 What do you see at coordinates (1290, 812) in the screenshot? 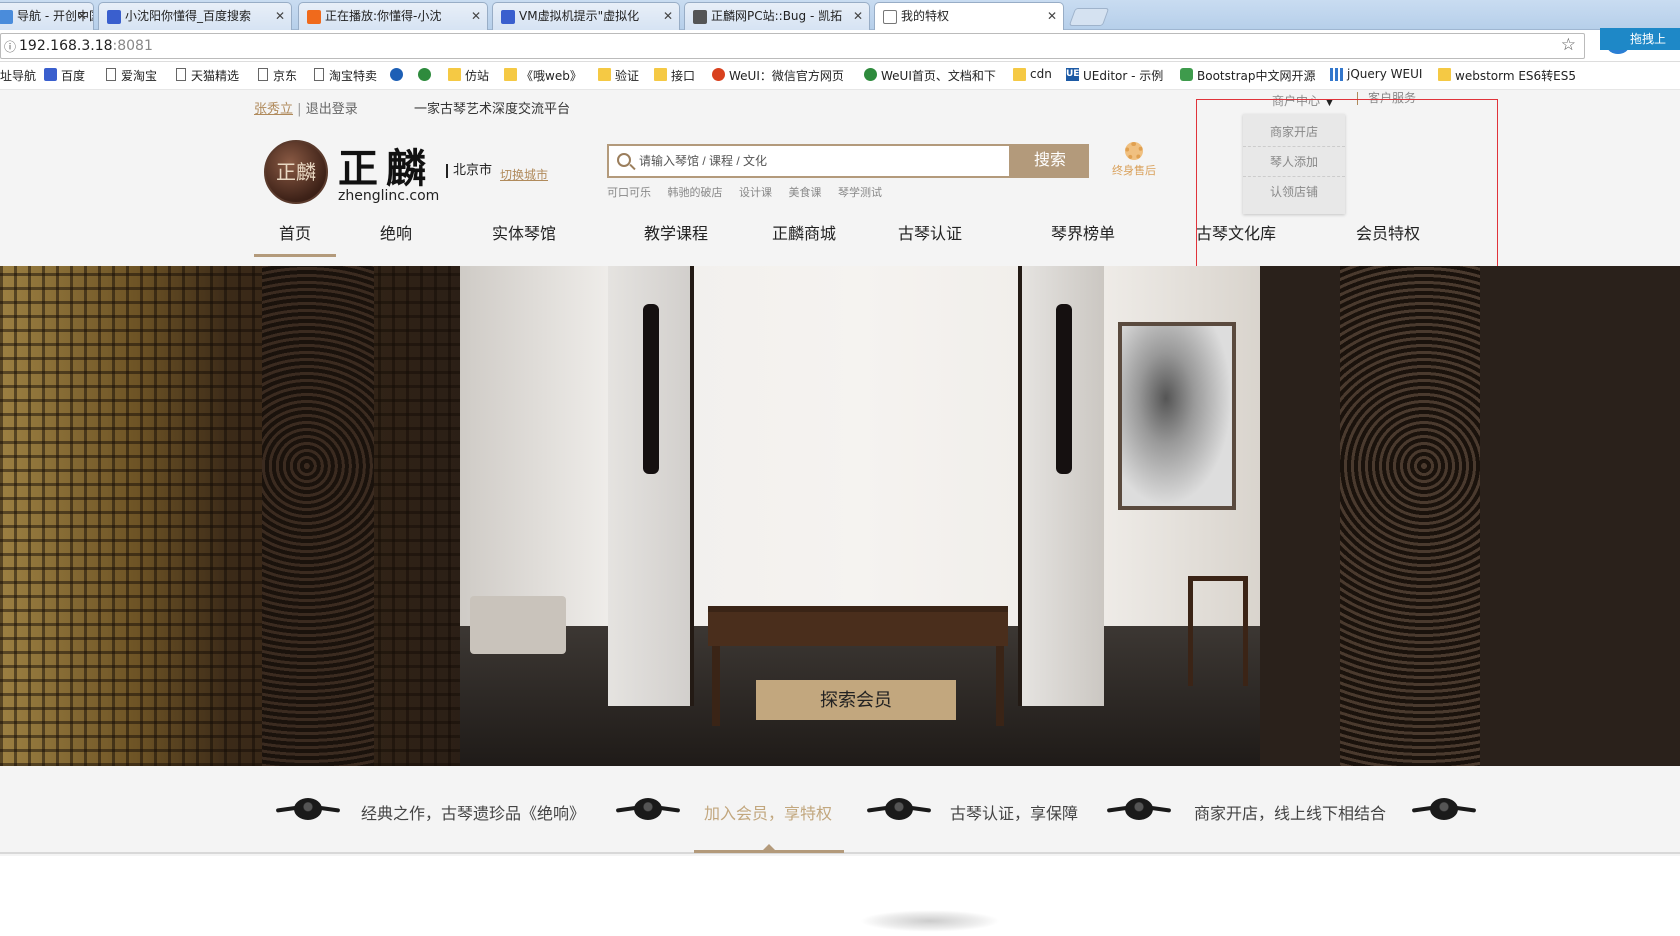
I see `feature-item: 商家开店，线上线下相结合` at bounding box center [1290, 812].